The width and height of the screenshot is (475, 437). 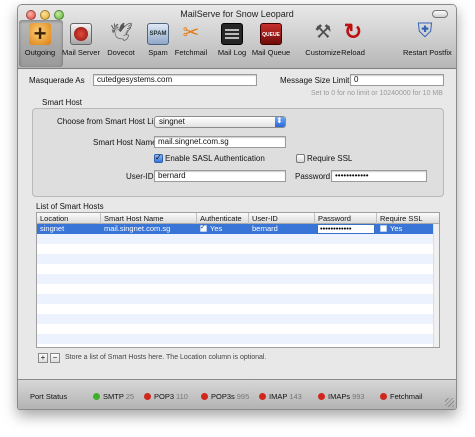 What do you see at coordinates (216, 228) in the screenshot?
I see `cell-authenticate: Yes` at bounding box center [216, 228].